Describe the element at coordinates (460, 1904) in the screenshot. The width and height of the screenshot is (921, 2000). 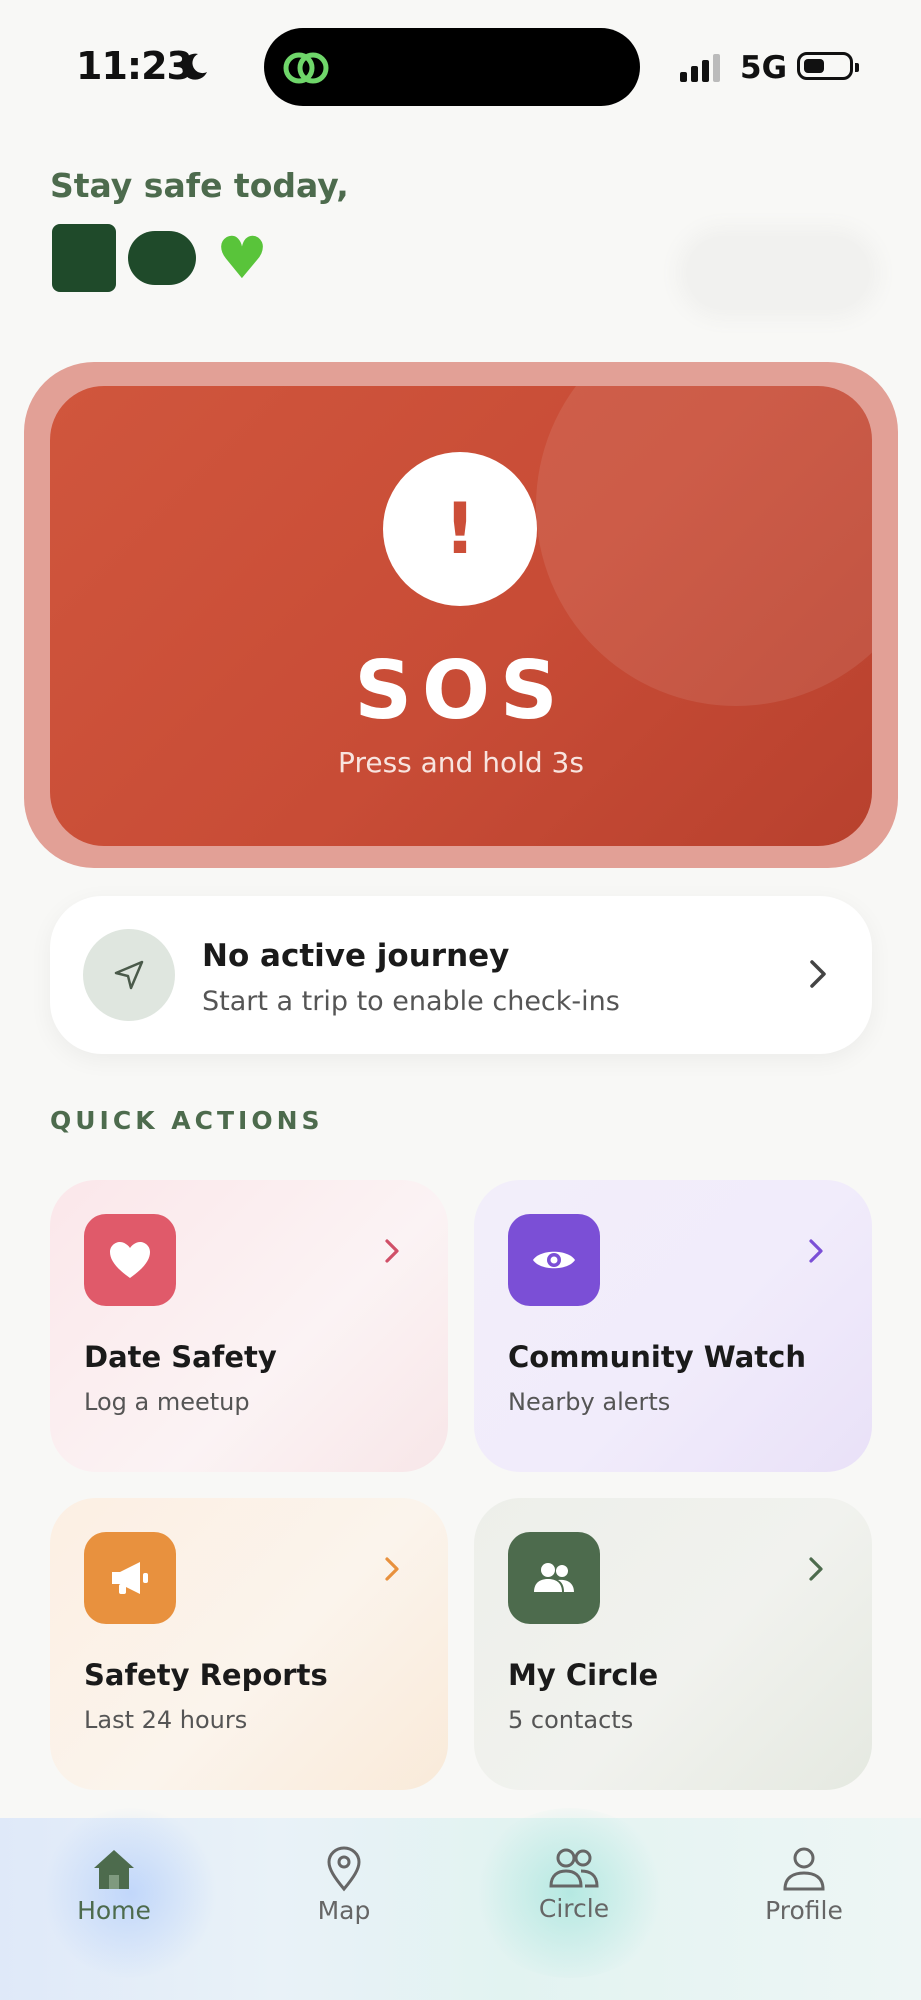
I see `tab-bar: Home Map Circle Profile` at that location.